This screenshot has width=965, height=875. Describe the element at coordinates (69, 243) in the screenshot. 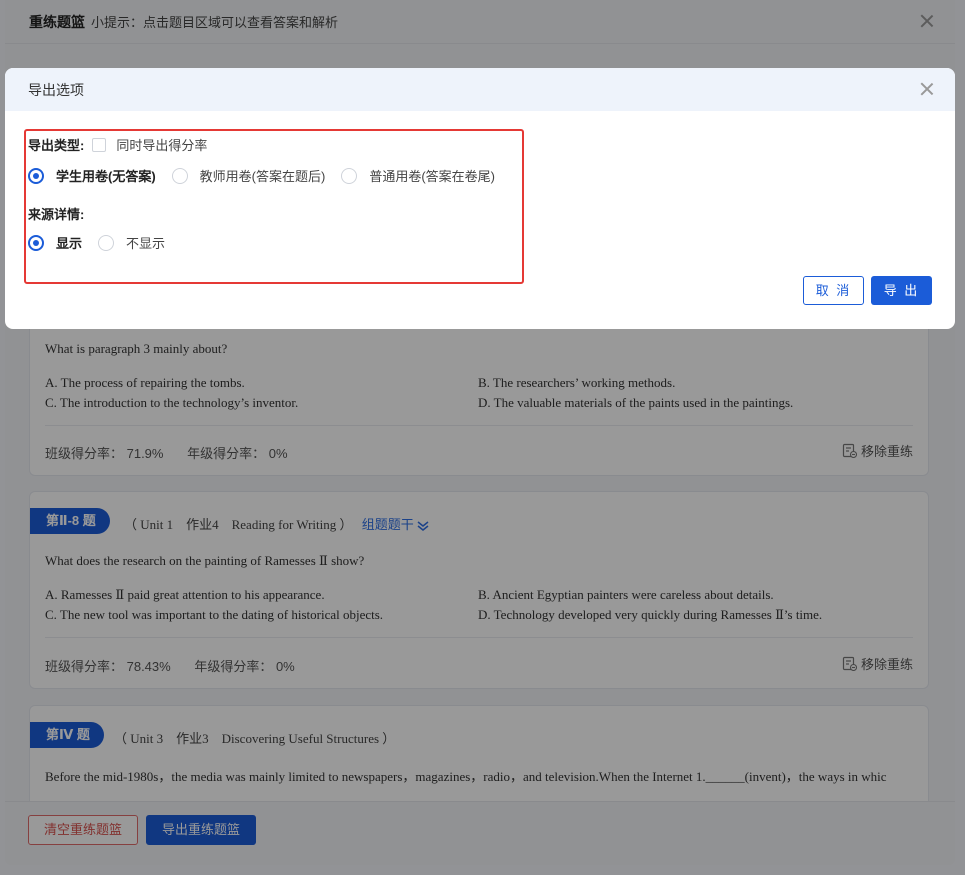

I see `radio-label: 显示` at that location.